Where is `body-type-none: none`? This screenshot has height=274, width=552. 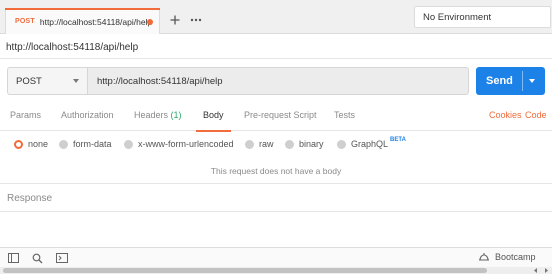
body-type-none: none is located at coordinates (31, 144).